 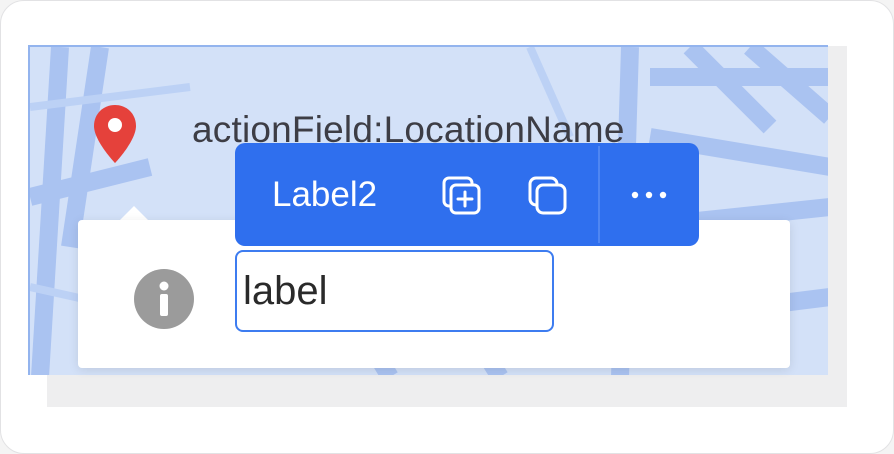 What do you see at coordinates (394, 291) in the screenshot?
I see `label-input` at bounding box center [394, 291].